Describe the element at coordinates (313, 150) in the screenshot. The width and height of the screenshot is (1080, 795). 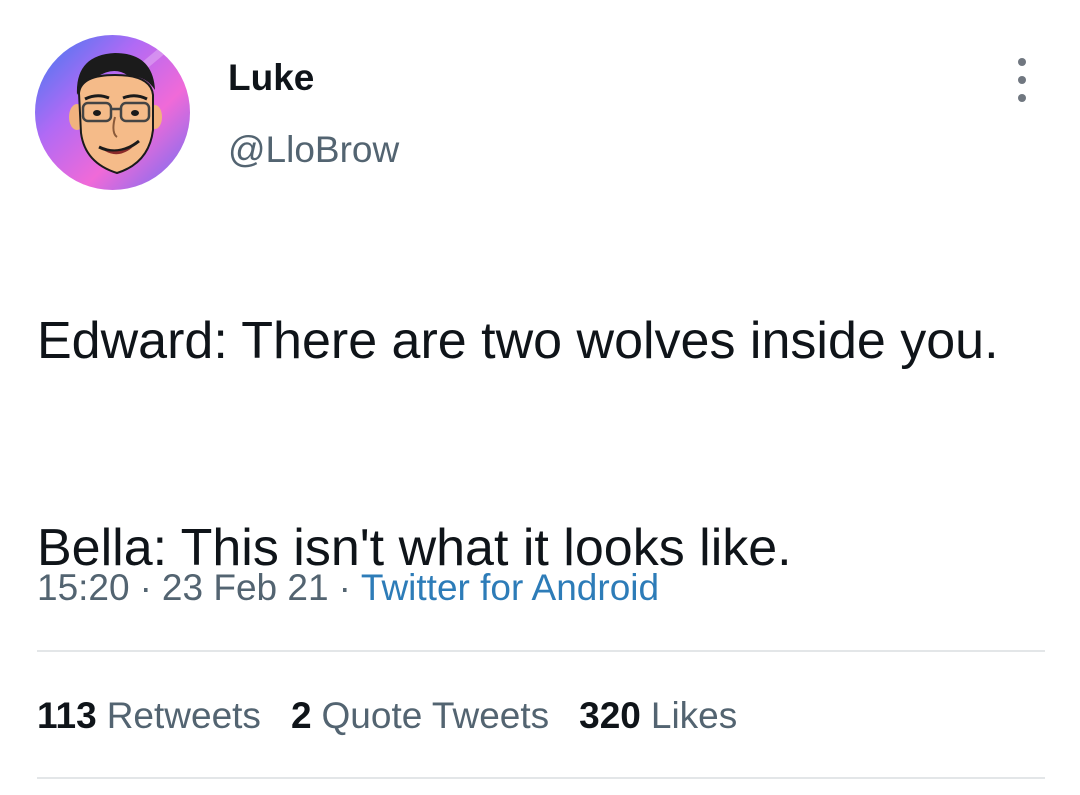
I see `author-handle: @LloBrow` at that location.